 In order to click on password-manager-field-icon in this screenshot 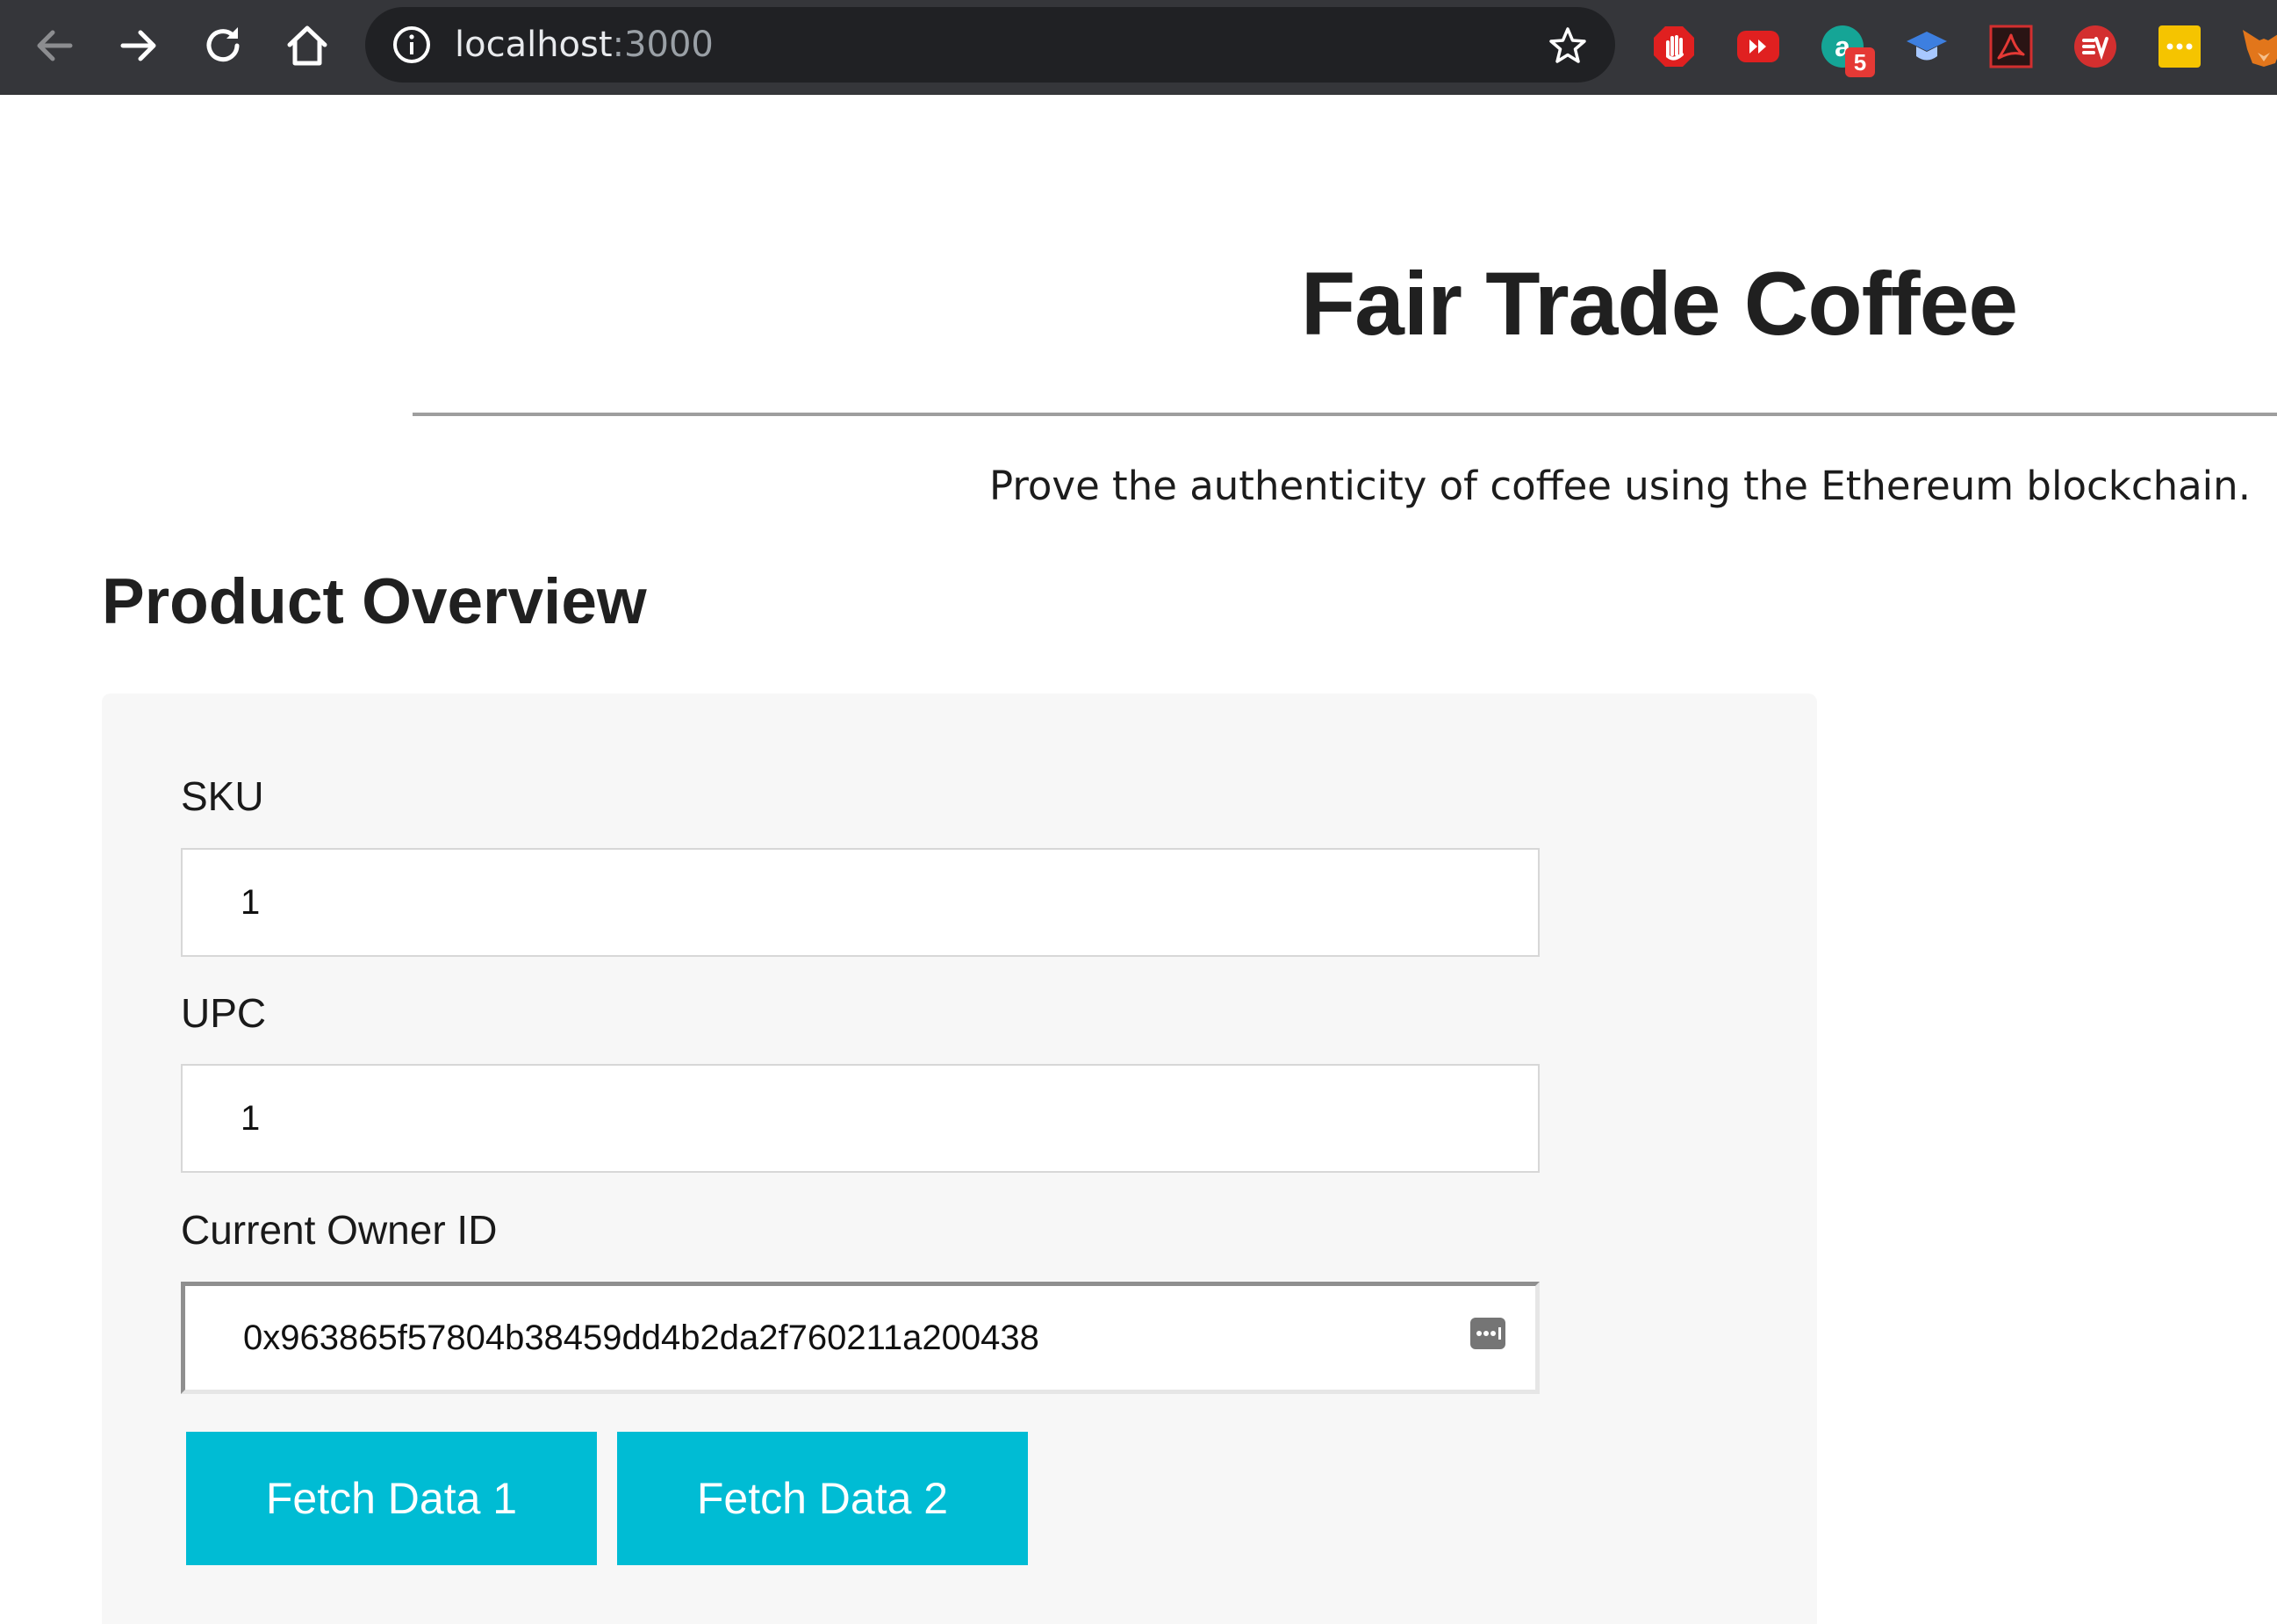, I will do `click(1487, 1334)`.